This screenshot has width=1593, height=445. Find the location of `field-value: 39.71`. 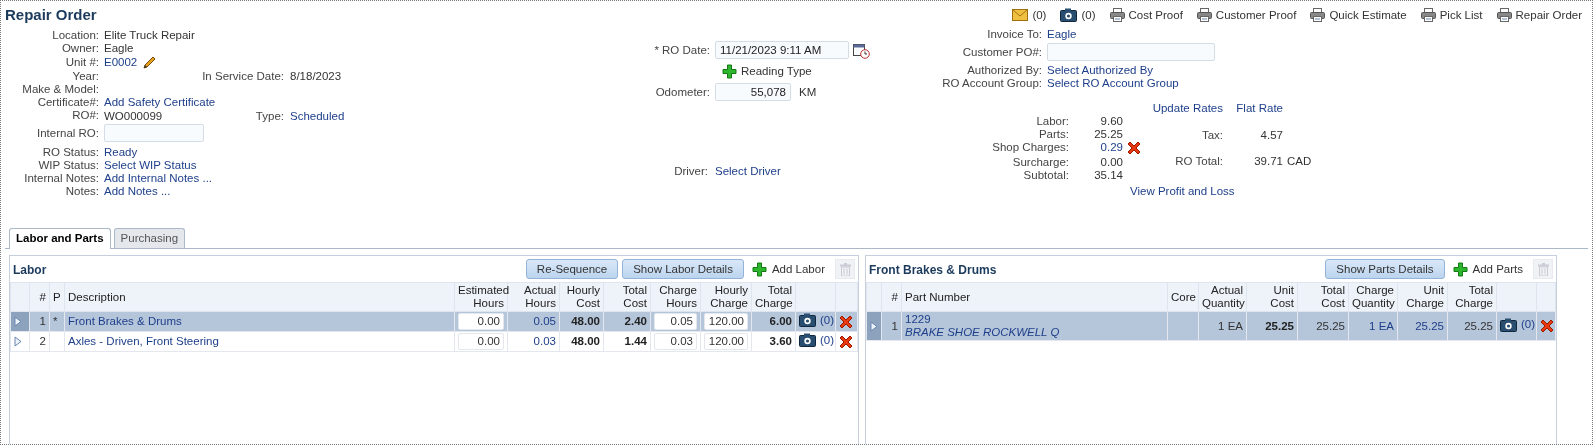

field-value: 39.71 is located at coordinates (1268, 162).